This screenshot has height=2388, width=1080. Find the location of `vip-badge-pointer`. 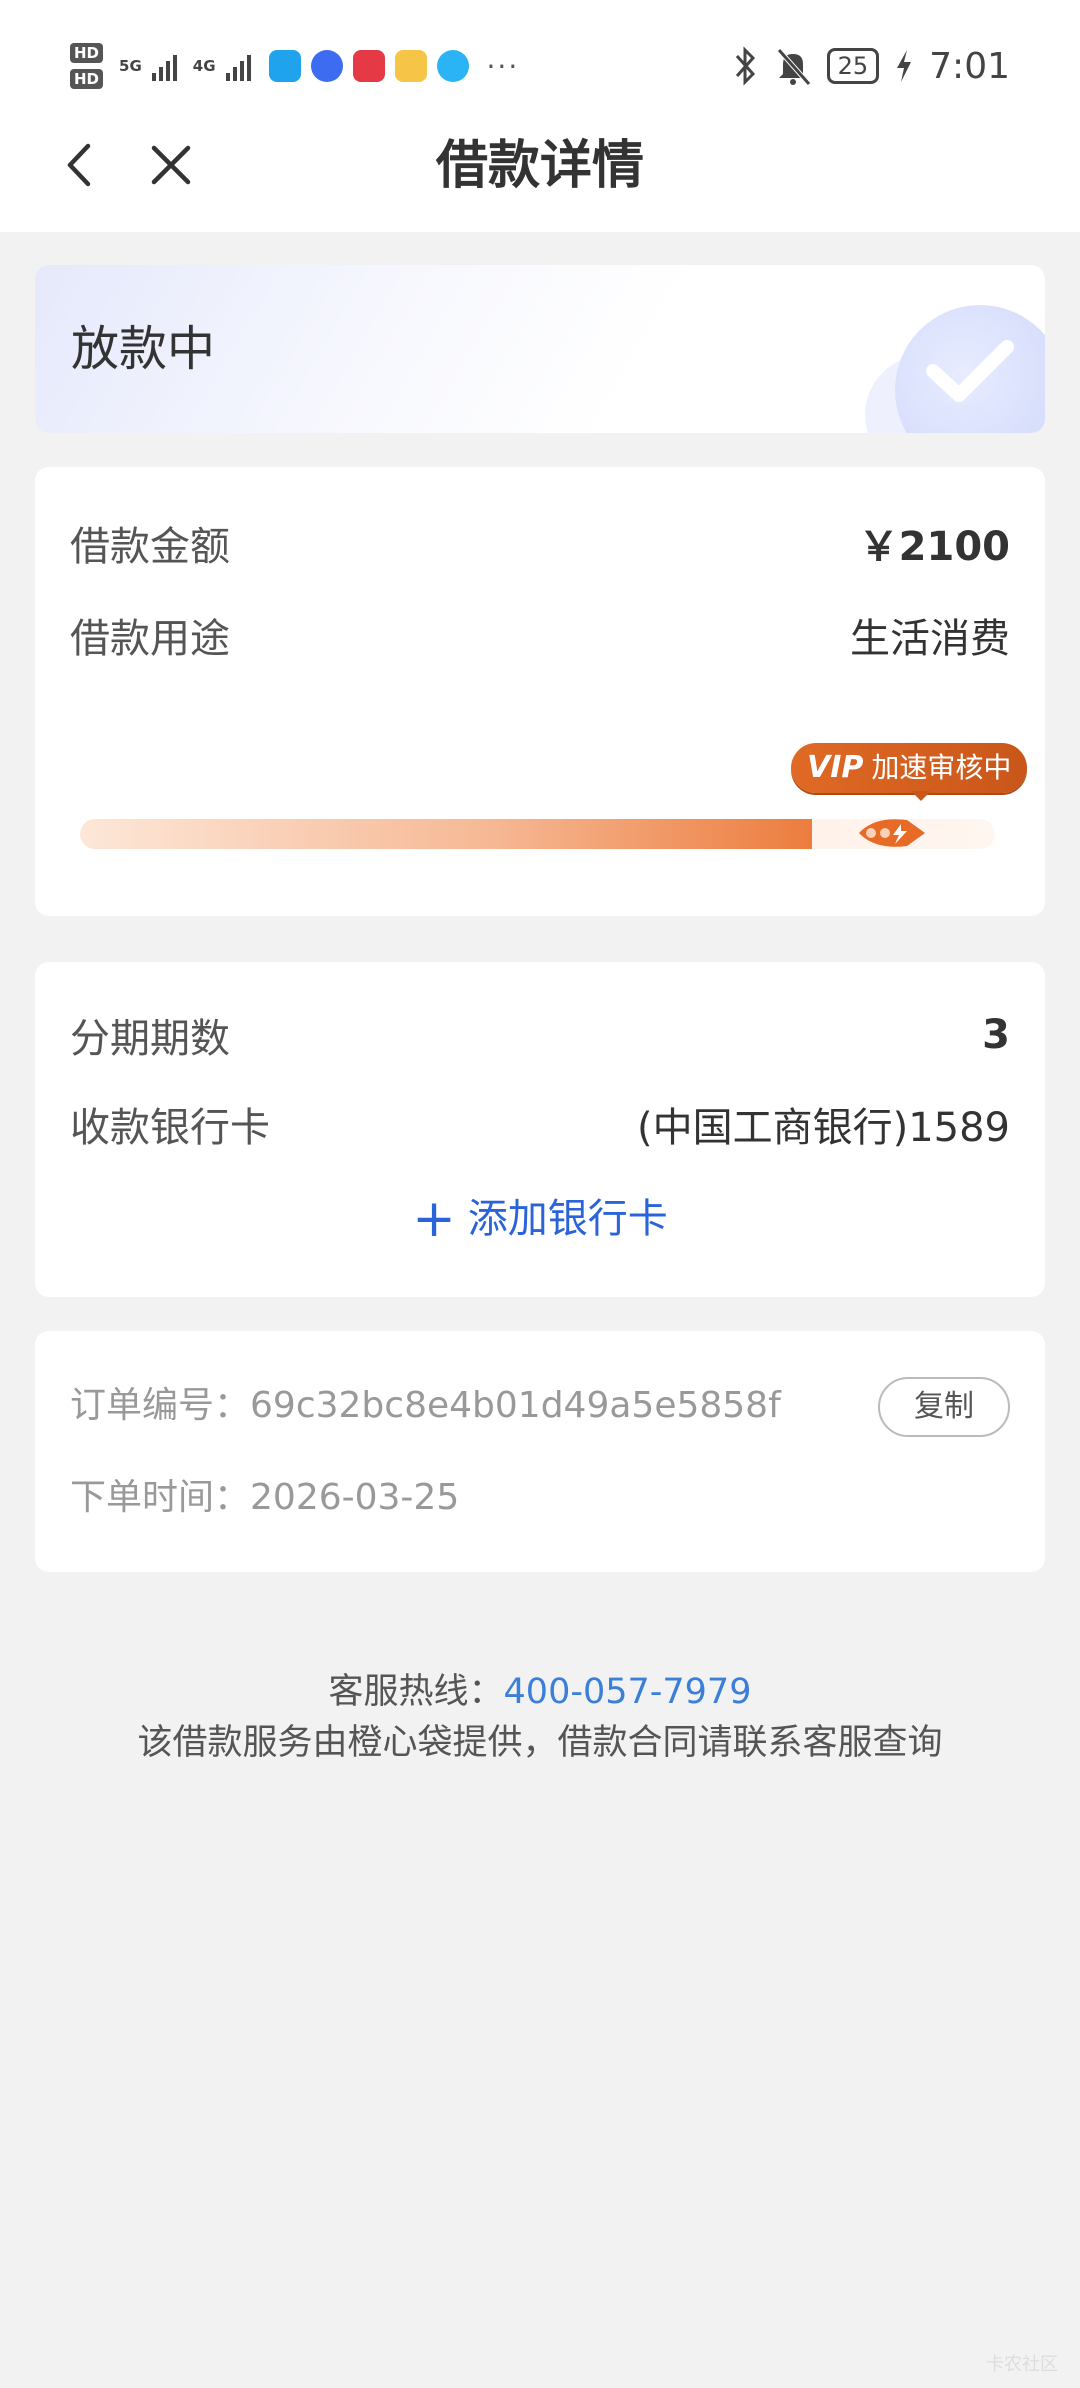

vip-badge-pointer is located at coordinates (921, 796).